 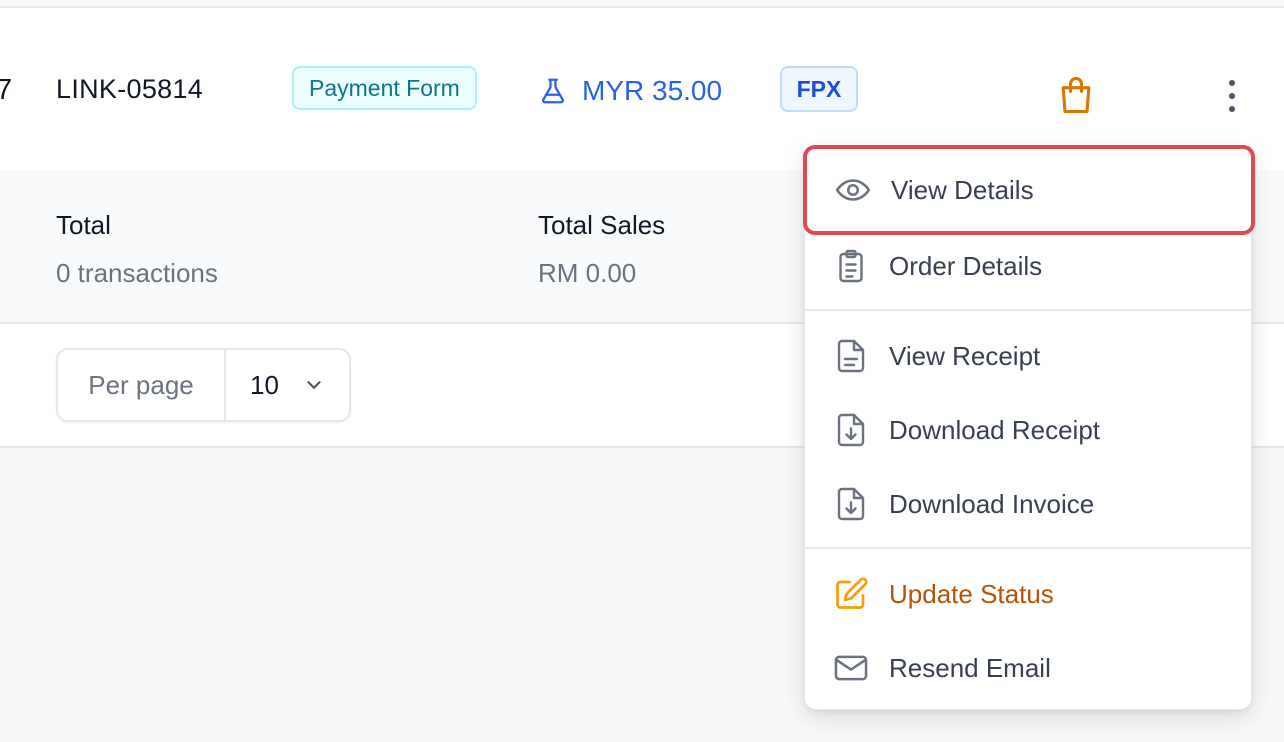 I want to click on file-icon, so click(x=851, y=356).